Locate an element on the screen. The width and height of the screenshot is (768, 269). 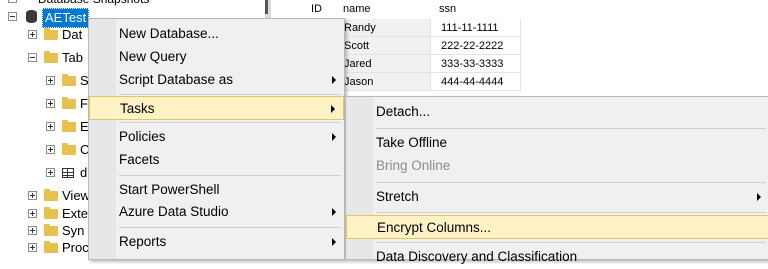
menu-item-tasks: Tasks is located at coordinates (216, 108).